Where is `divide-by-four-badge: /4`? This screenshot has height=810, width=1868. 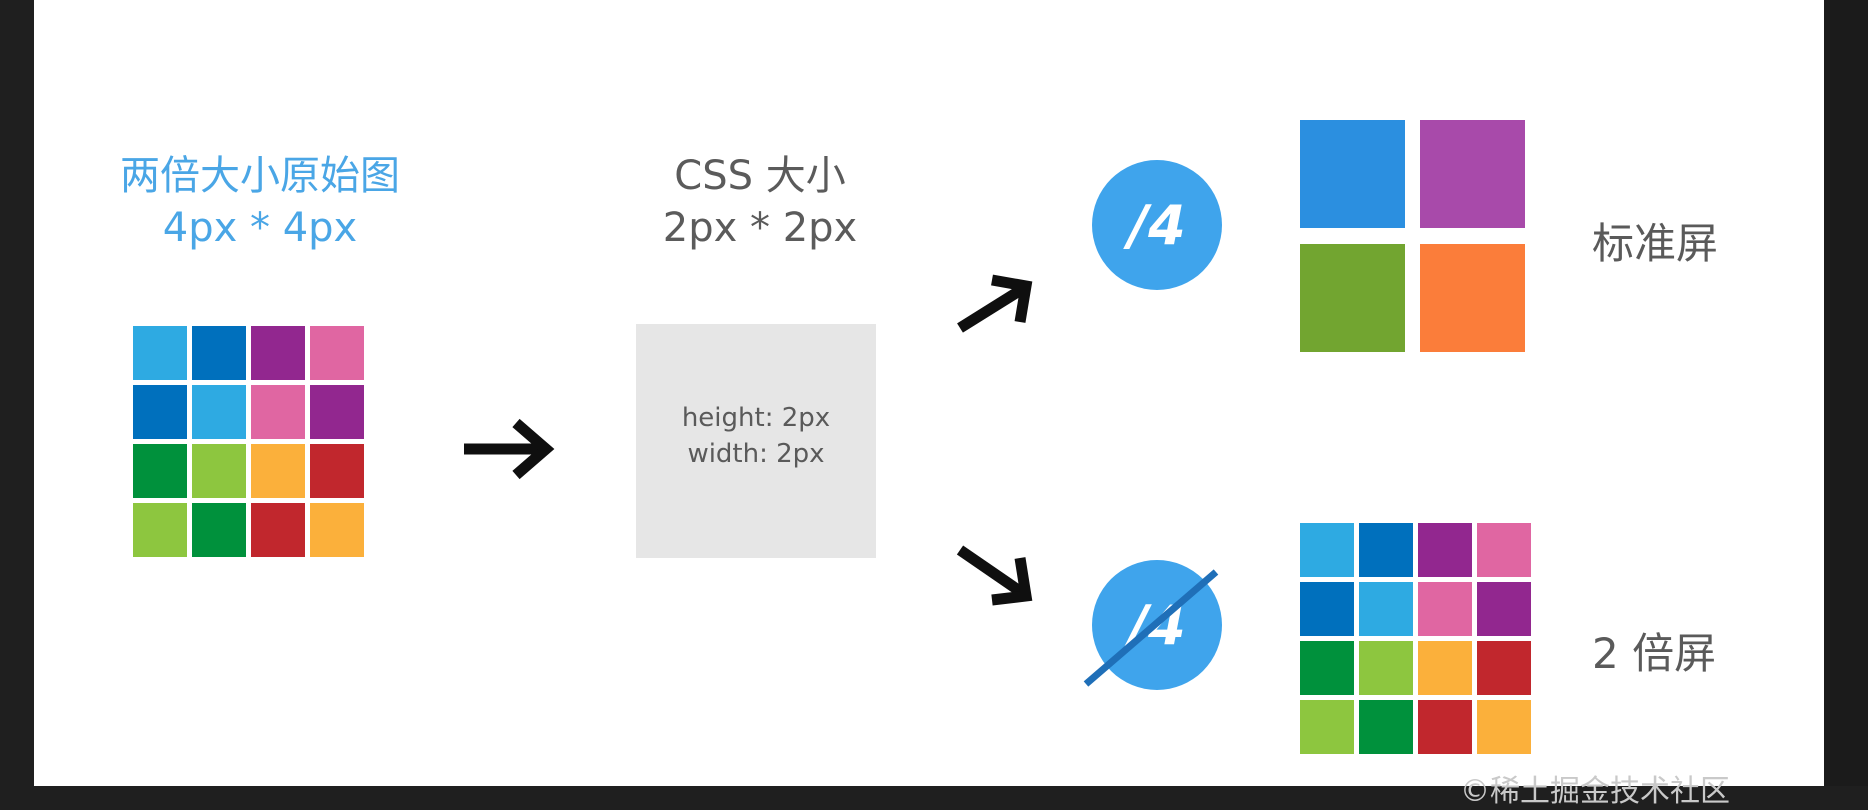 divide-by-four-badge: /4 is located at coordinates (1157, 225).